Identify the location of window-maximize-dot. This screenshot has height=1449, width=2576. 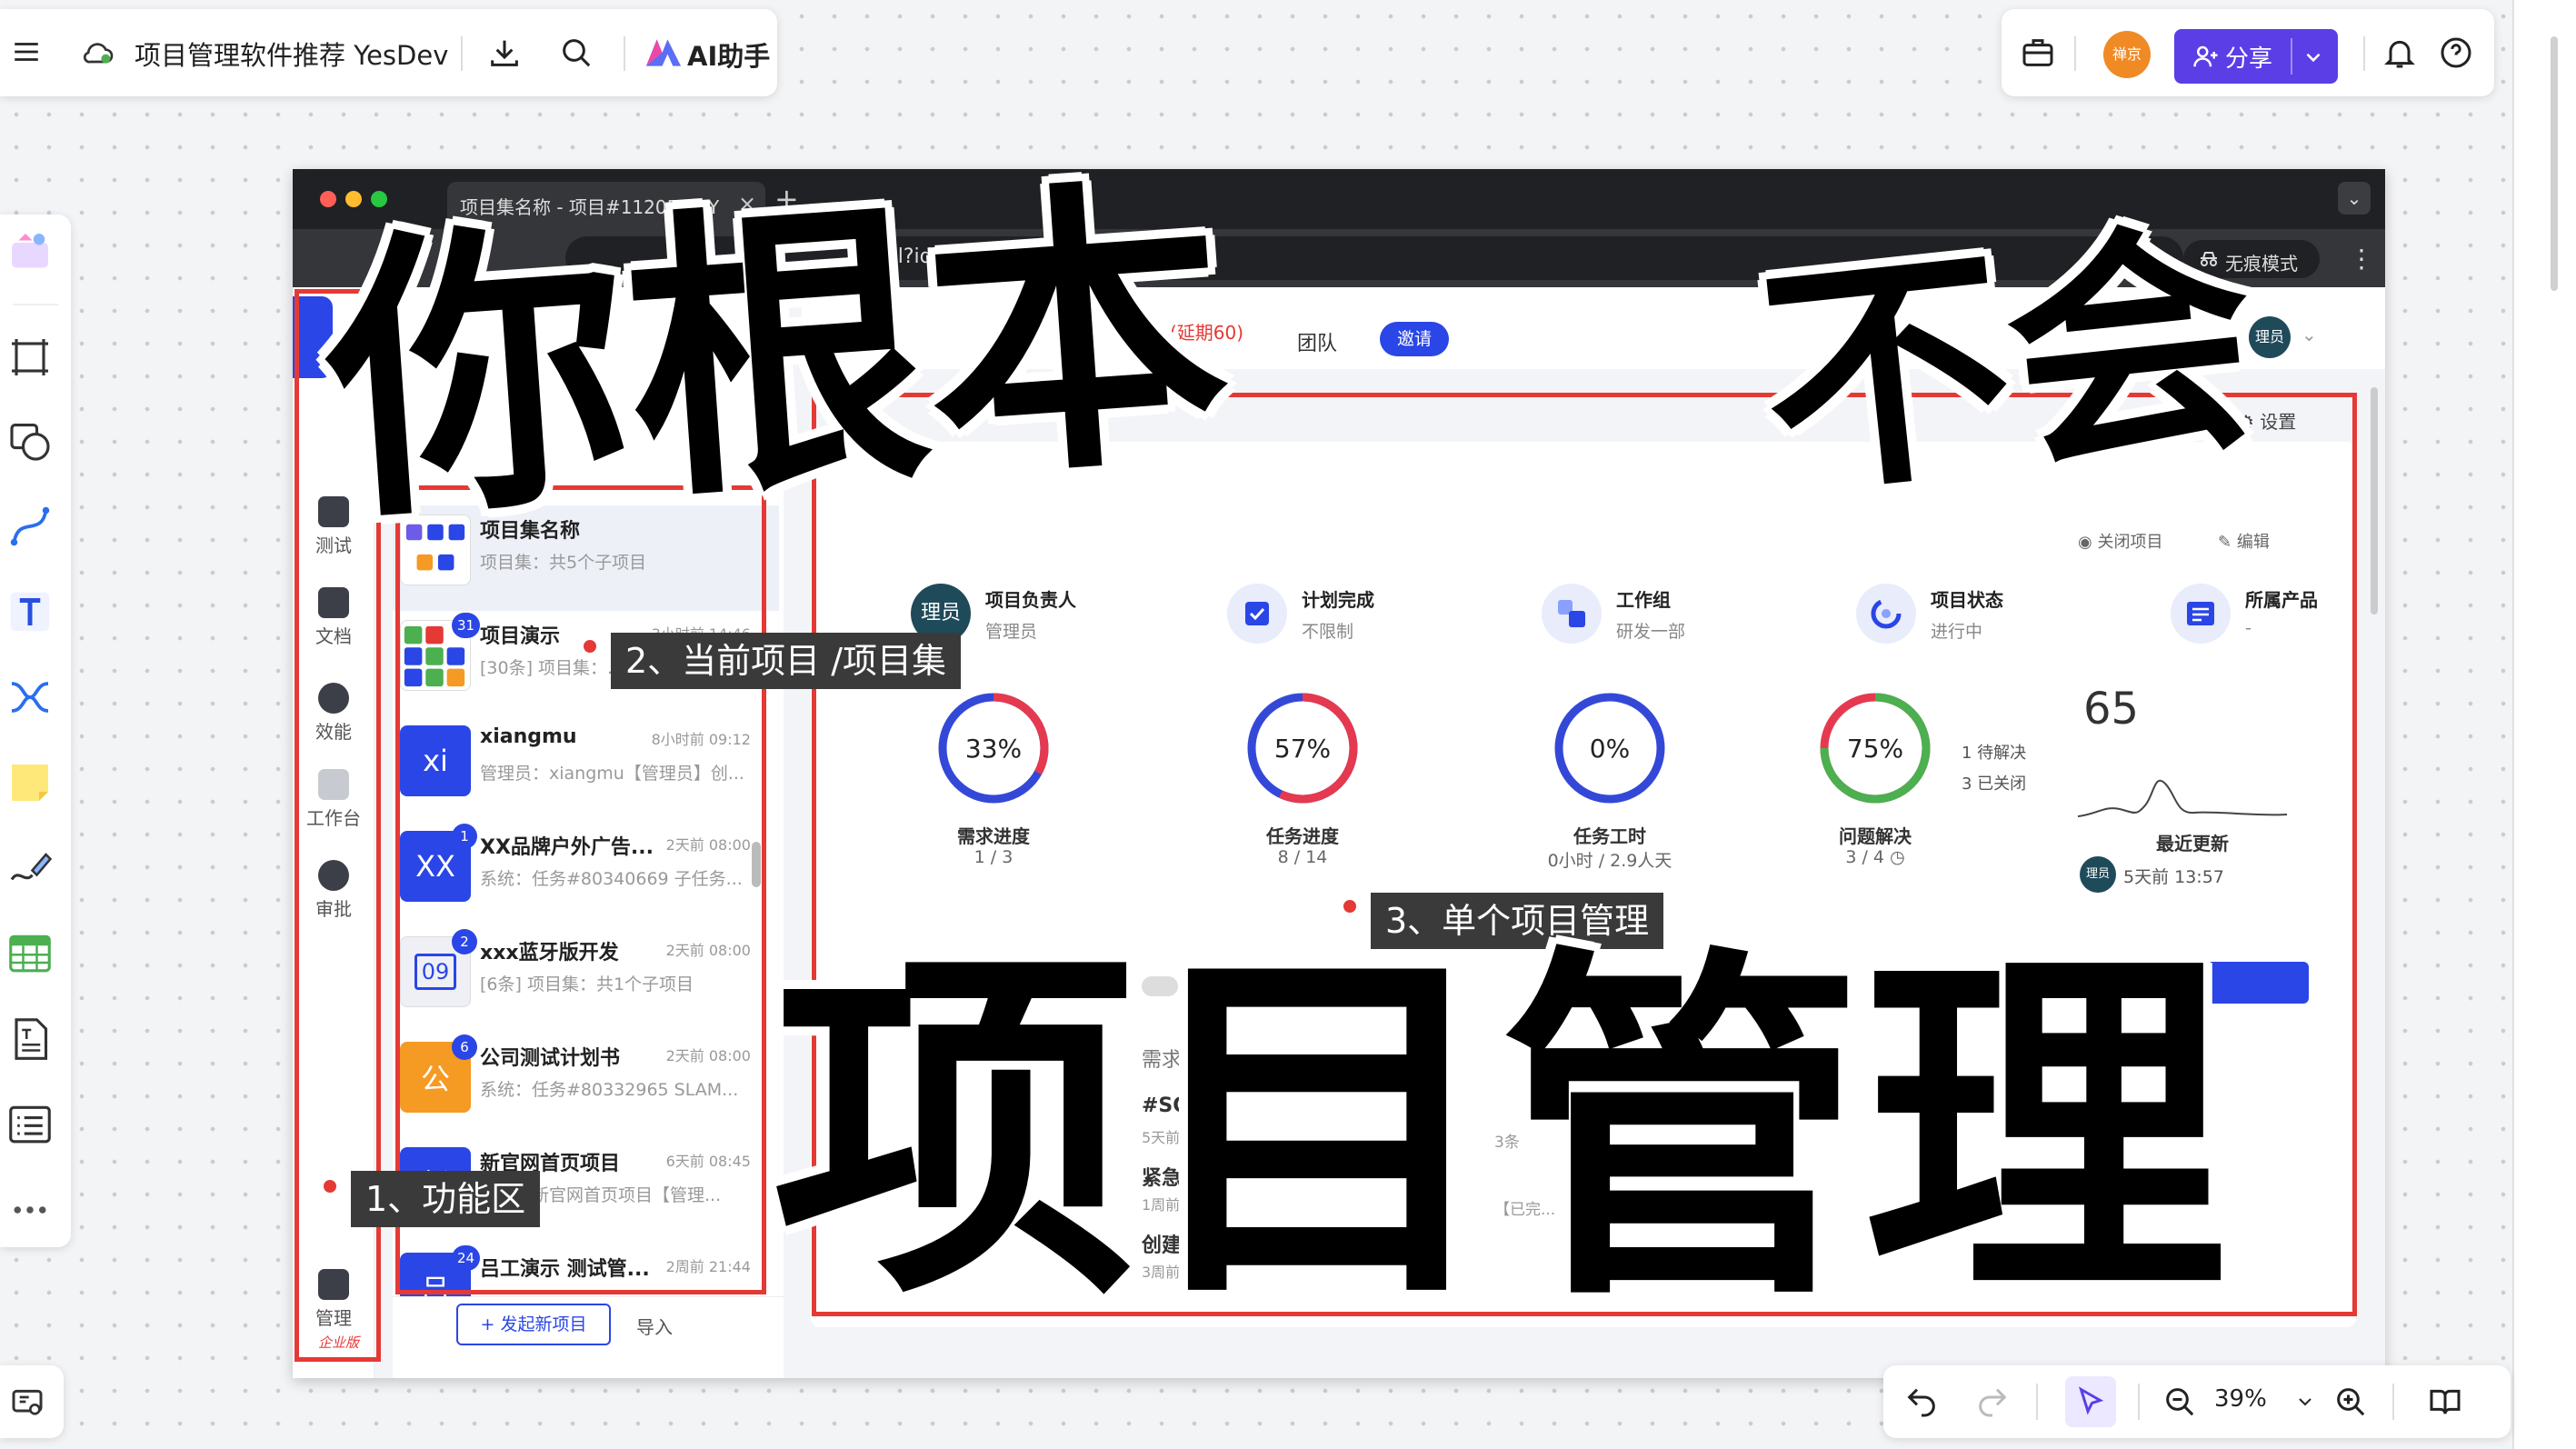
(379, 199).